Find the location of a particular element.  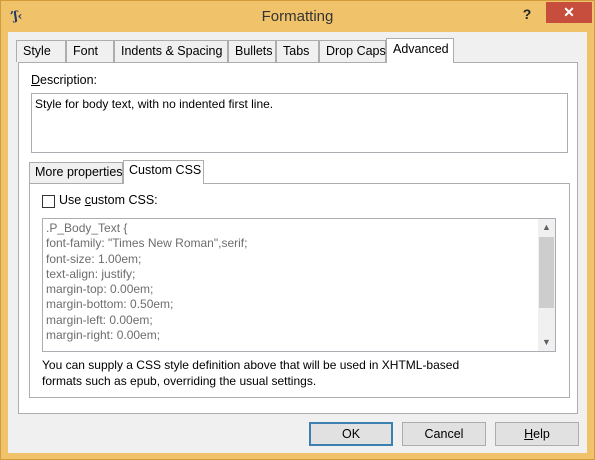

css-line: margin-left: 0.00em; is located at coordinates (99, 319).